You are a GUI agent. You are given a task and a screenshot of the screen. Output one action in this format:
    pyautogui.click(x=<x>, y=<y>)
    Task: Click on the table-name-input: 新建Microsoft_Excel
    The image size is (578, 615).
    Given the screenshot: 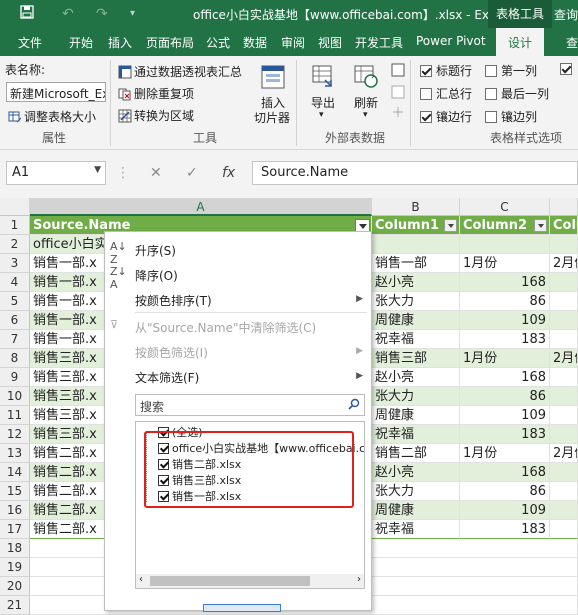 What is the action you would take?
    pyautogui.click(x=56, y=92)
    